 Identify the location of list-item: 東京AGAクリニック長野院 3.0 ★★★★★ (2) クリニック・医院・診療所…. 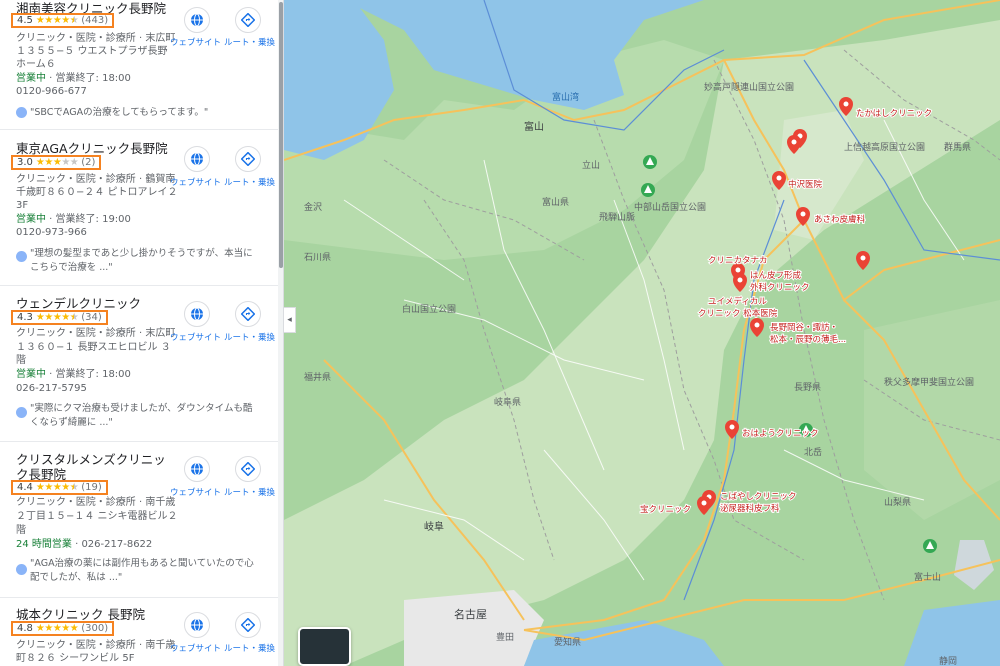
(139, 208).